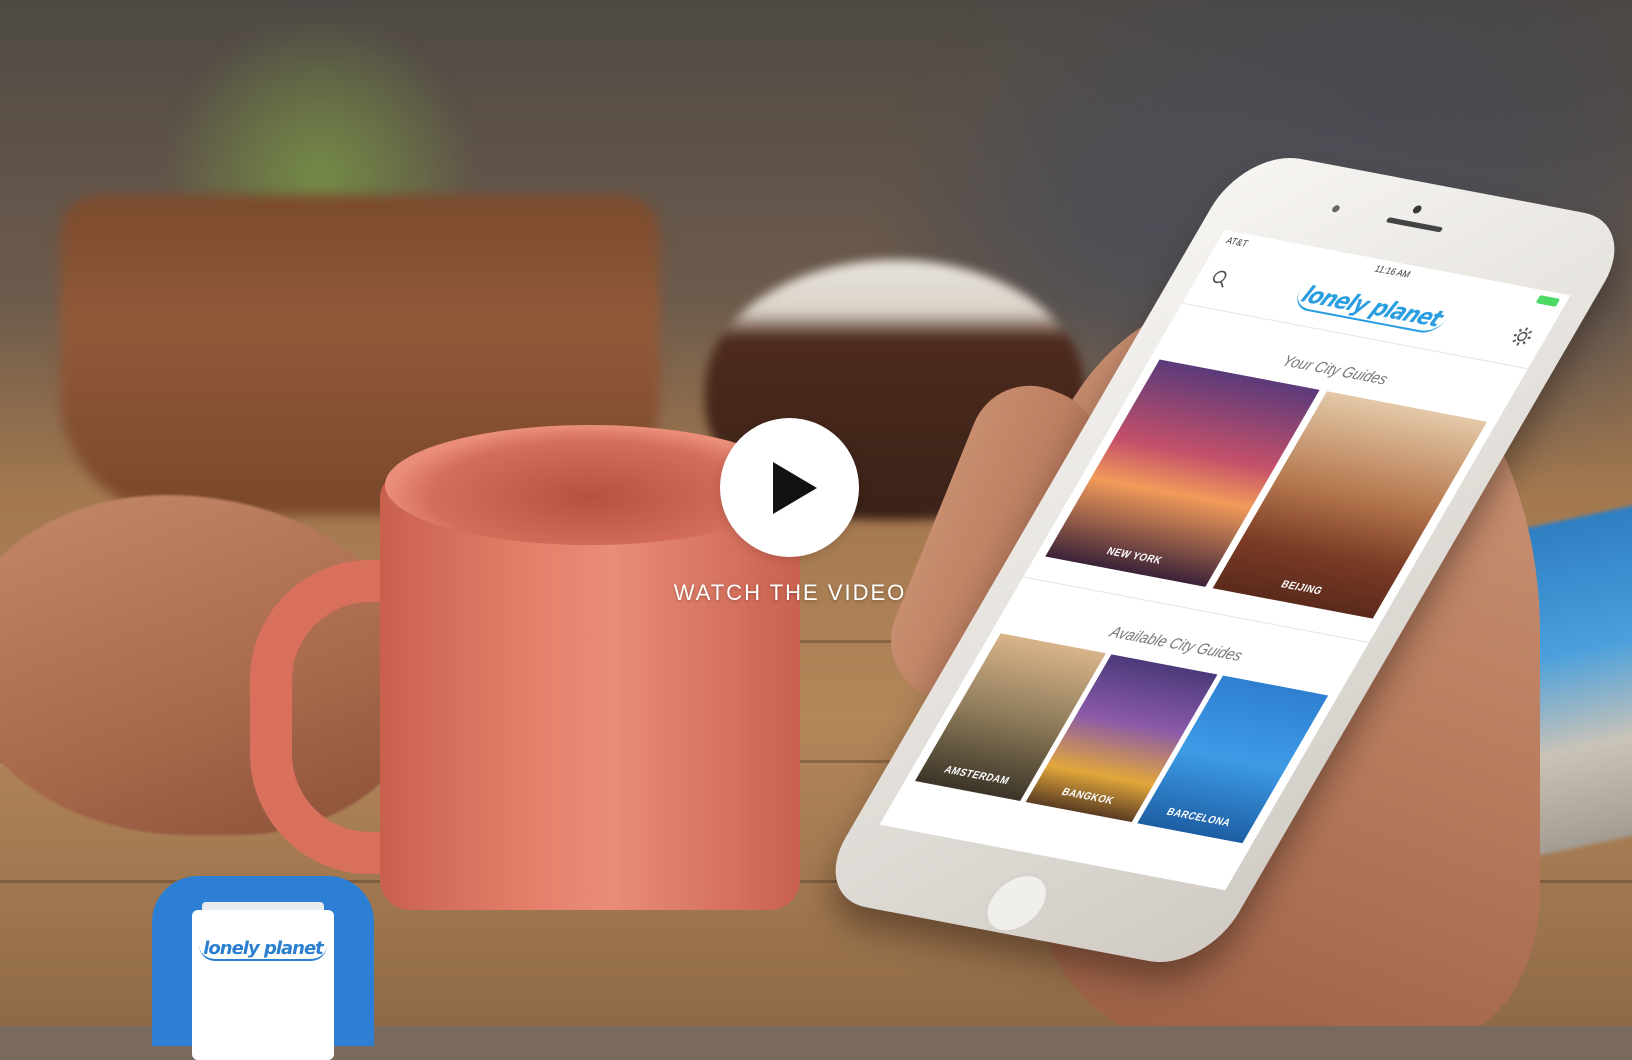 This screenshot has width=1632, height=1060. What do you see at coordinates (1414, 225) in the screenshot?
I see `earpiece` at bounding box center [1414, 225].